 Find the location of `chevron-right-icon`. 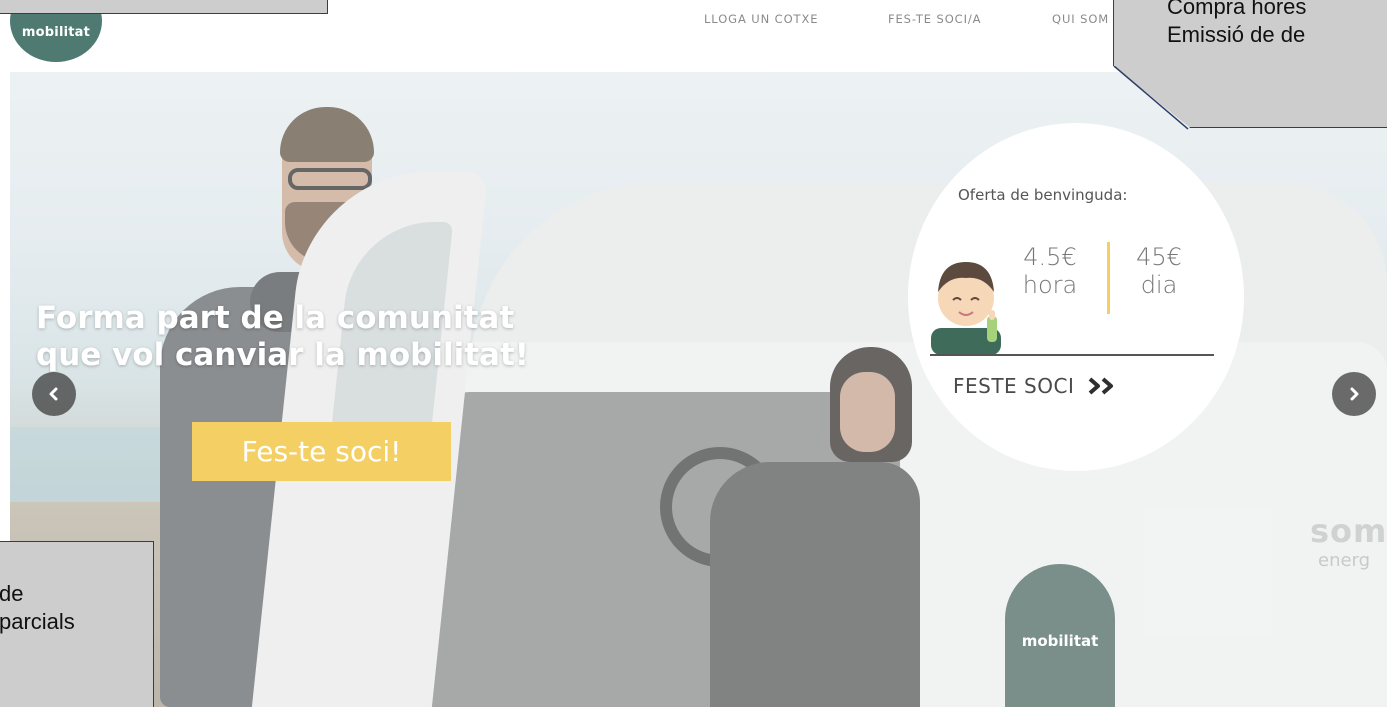

chevron-right-icon is located at coordinates (1354, 394).